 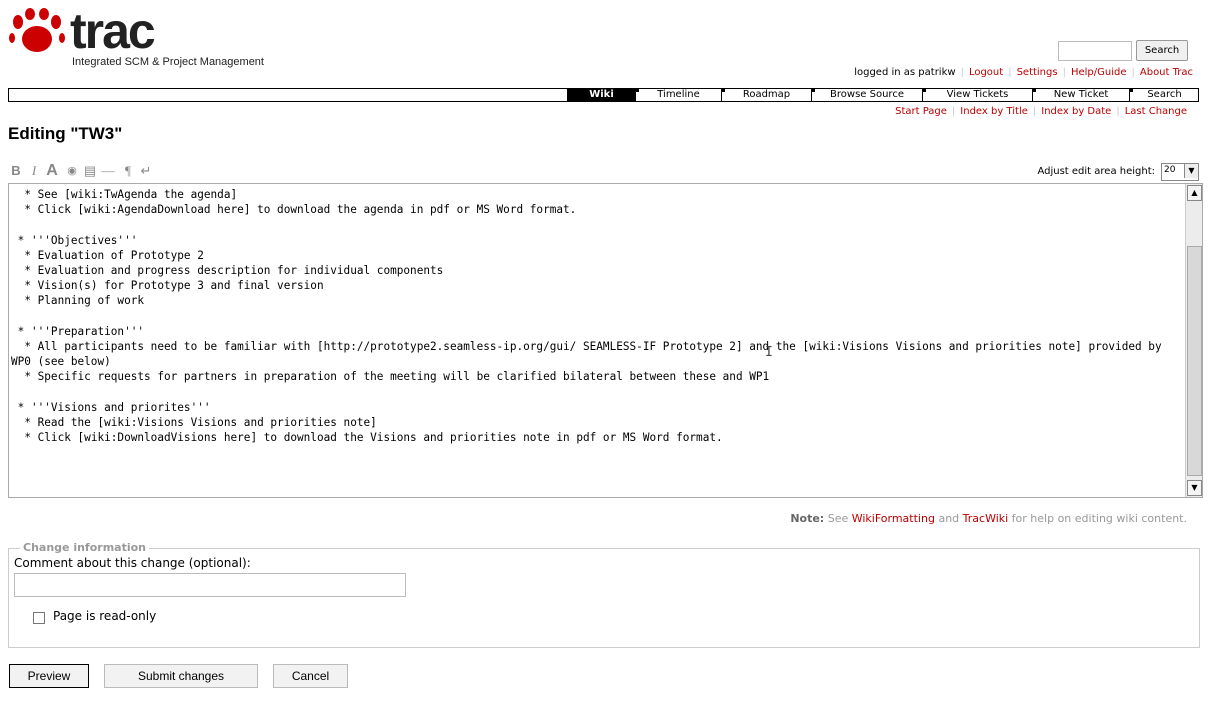 What do you see at coordinates (72, 171) in the screenshot?
I see `link-icon: ◉` at bounding box center [72, 171].